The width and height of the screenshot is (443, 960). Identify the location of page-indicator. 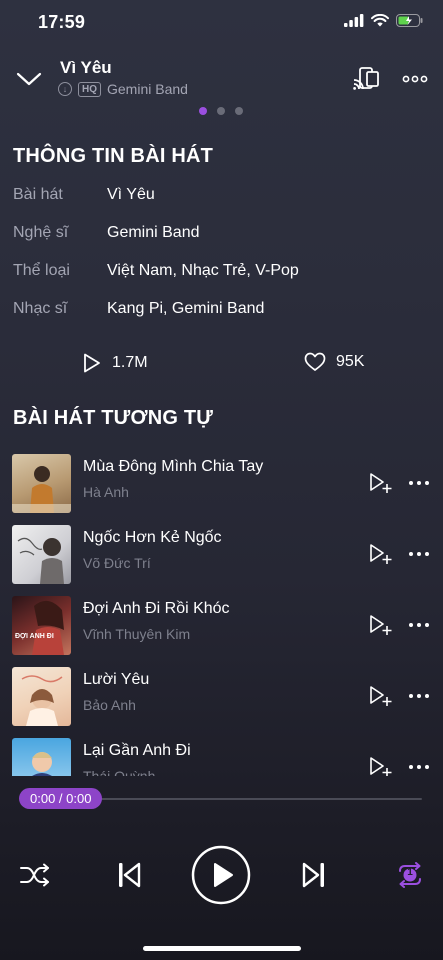
(221, 111).